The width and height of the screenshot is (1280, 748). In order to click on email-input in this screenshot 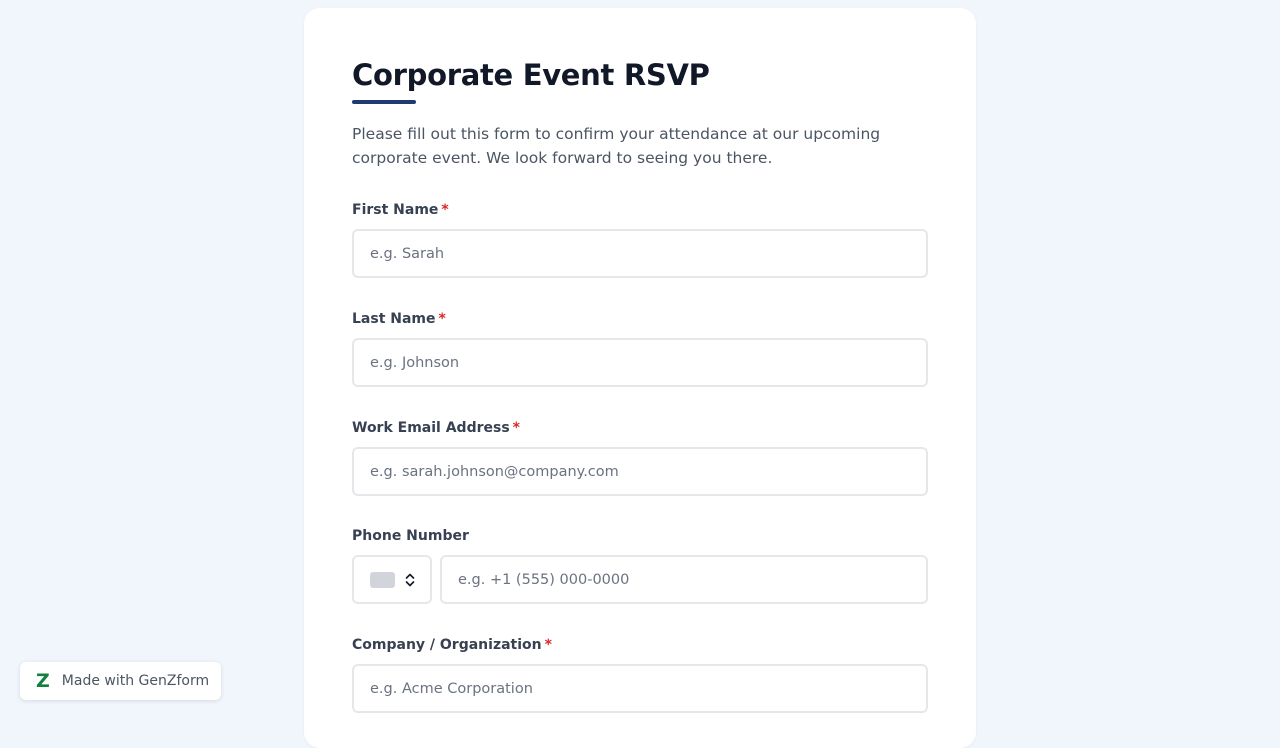, I will do `click(640, 471)`.